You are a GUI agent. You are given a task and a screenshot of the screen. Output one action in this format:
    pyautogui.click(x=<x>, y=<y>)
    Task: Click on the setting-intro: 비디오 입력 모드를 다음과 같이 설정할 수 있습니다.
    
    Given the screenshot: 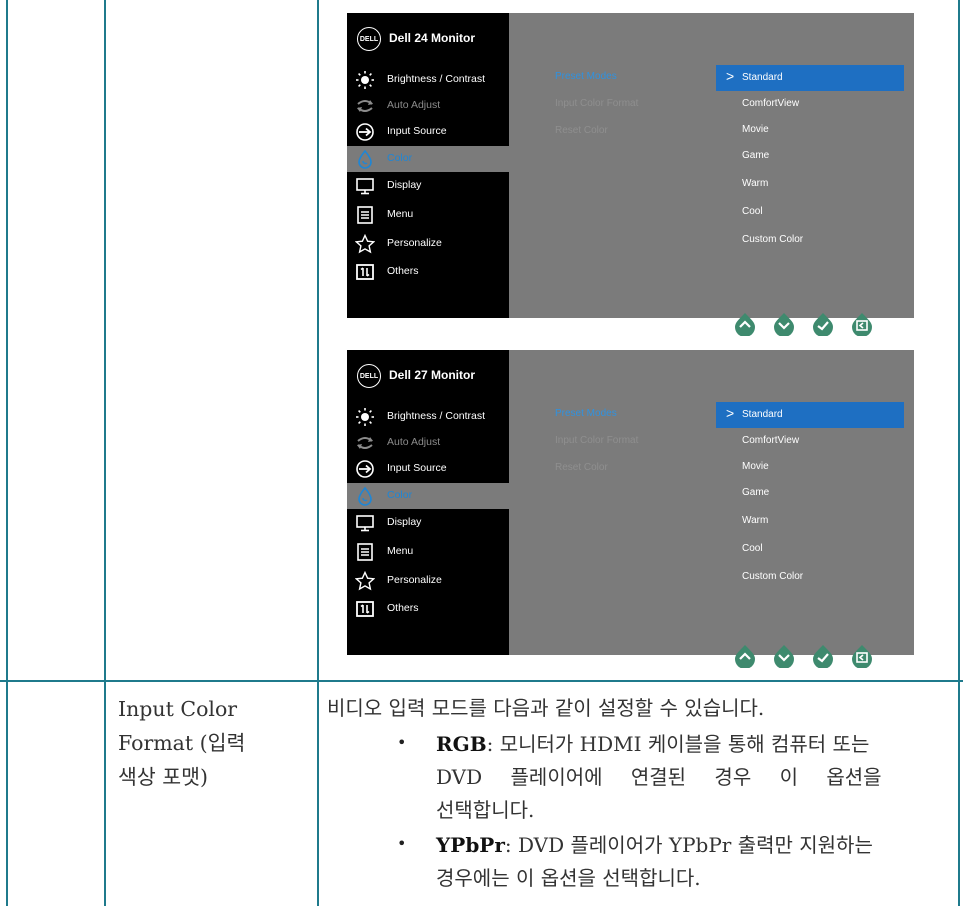 What is the action you would take?
    pyautogui.click(x=546, y=708)
    